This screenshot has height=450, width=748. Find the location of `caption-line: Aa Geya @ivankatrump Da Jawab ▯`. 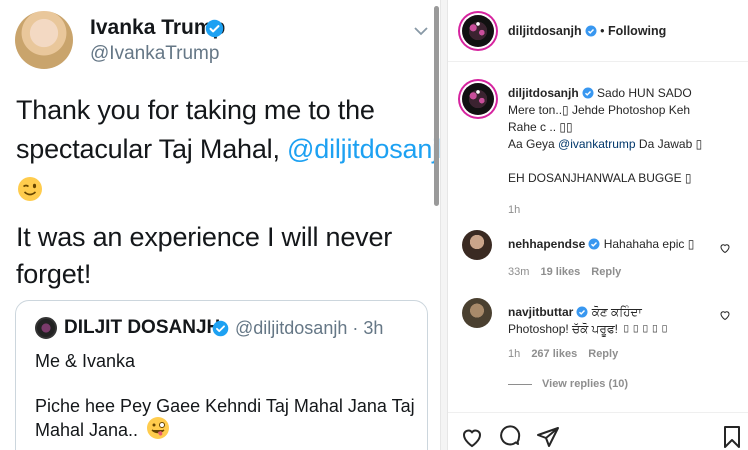

caption-line: Aa Geya @ivankatrump Da Jawab ▯ is located at coordinates (625, 144).